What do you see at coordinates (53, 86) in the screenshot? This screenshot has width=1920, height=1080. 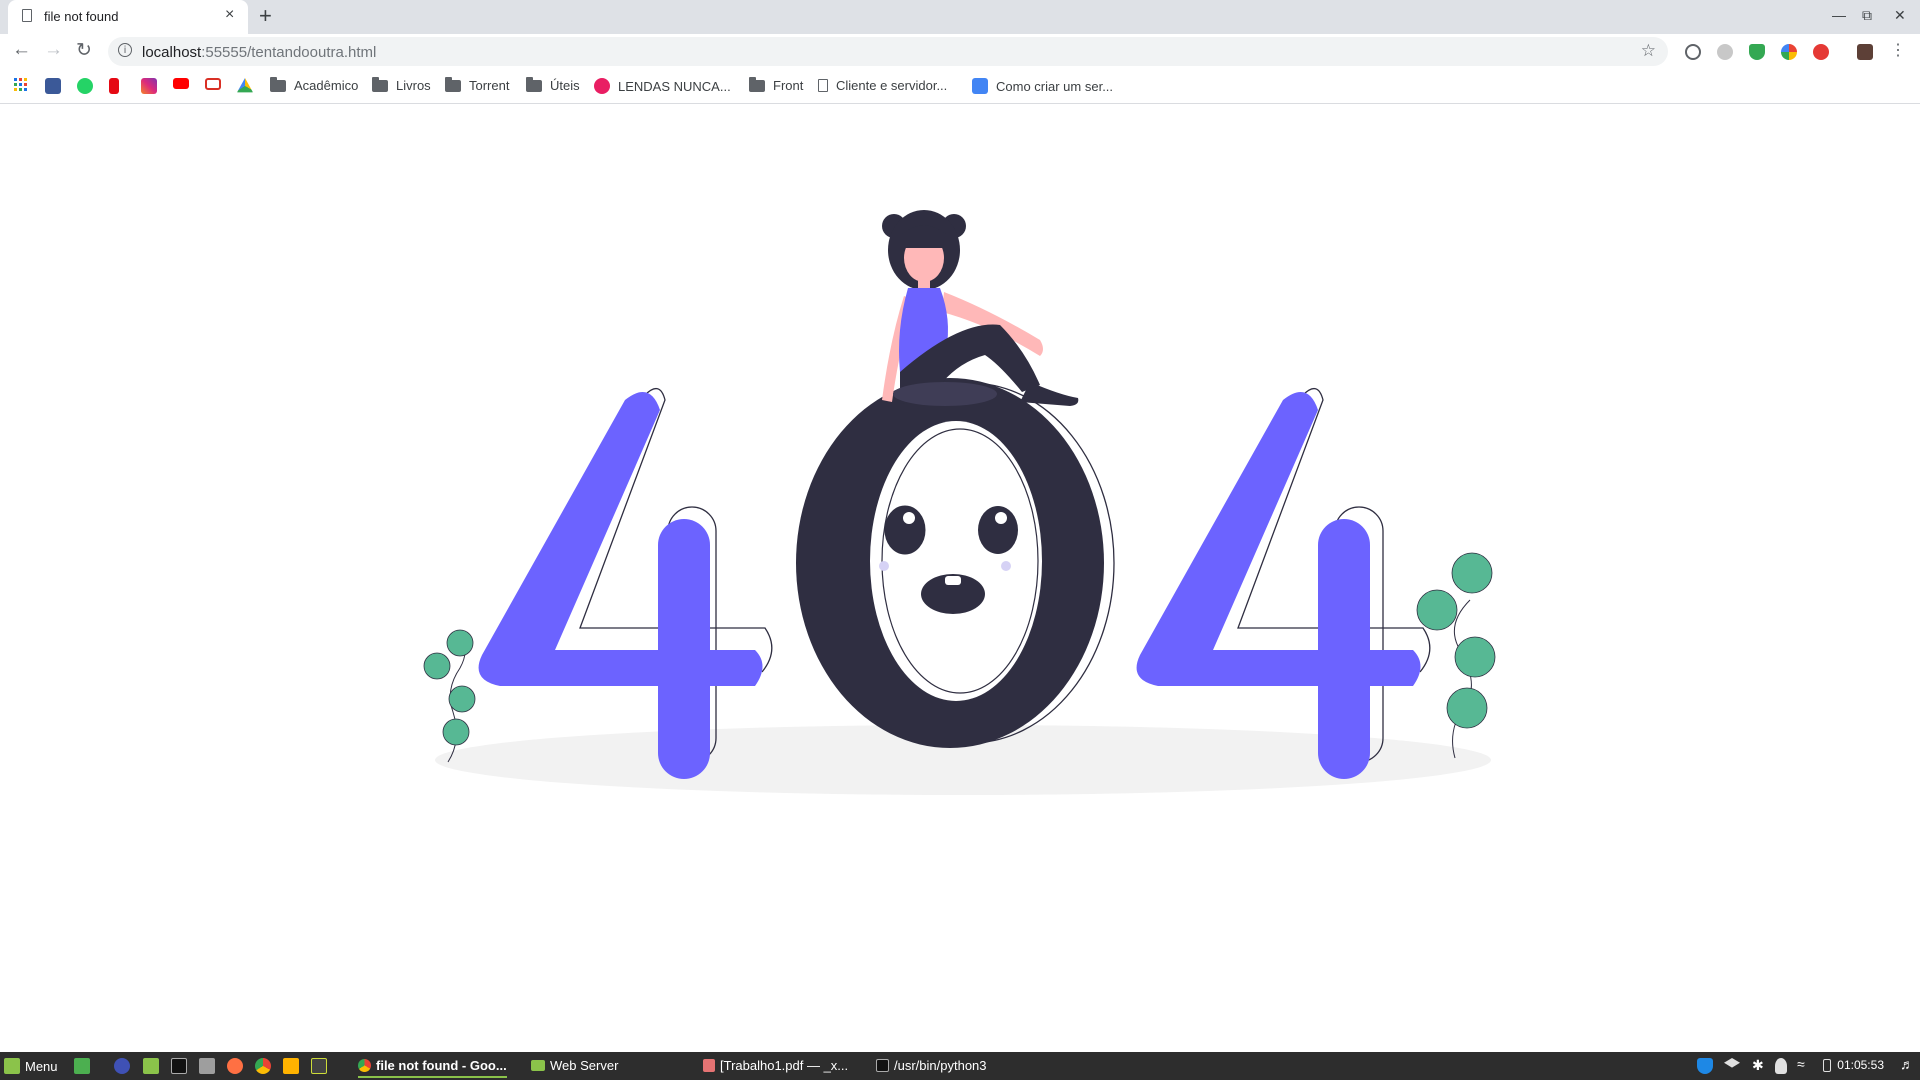 I see `facebook-icon` at bounding box center [53, 86].